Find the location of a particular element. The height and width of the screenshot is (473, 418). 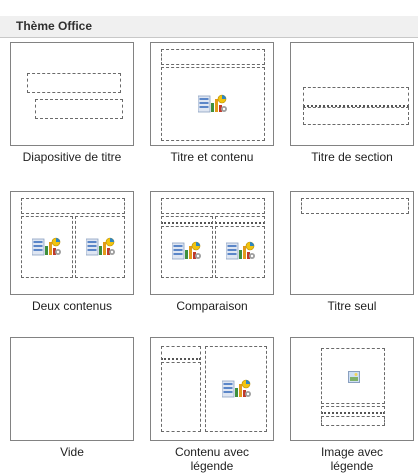

layout-comparaison: Comparaison is located at coordinates (212, 252).